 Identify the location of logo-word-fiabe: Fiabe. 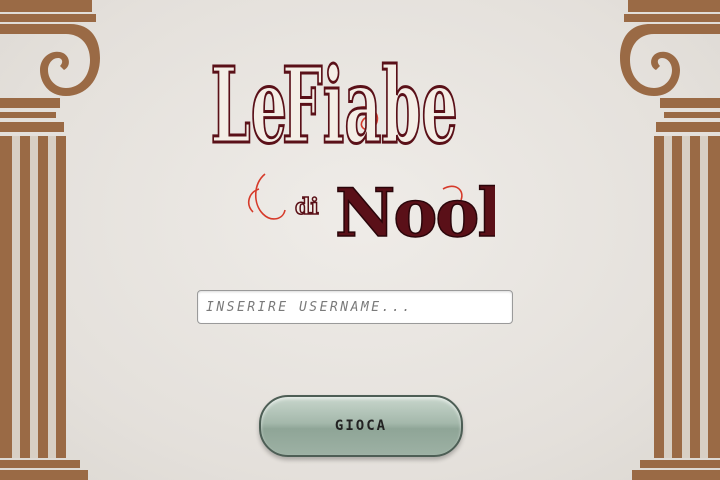
(370, 105).